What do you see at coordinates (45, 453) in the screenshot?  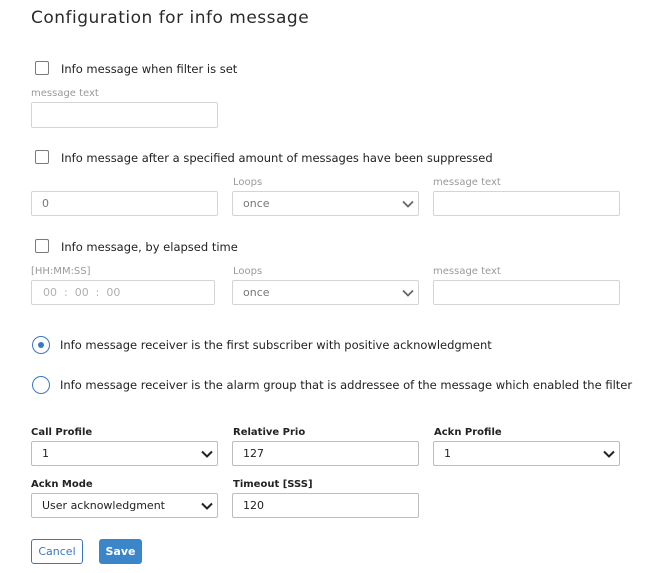 I see `call-profile-value: 1` at bounding box center [45, 453].